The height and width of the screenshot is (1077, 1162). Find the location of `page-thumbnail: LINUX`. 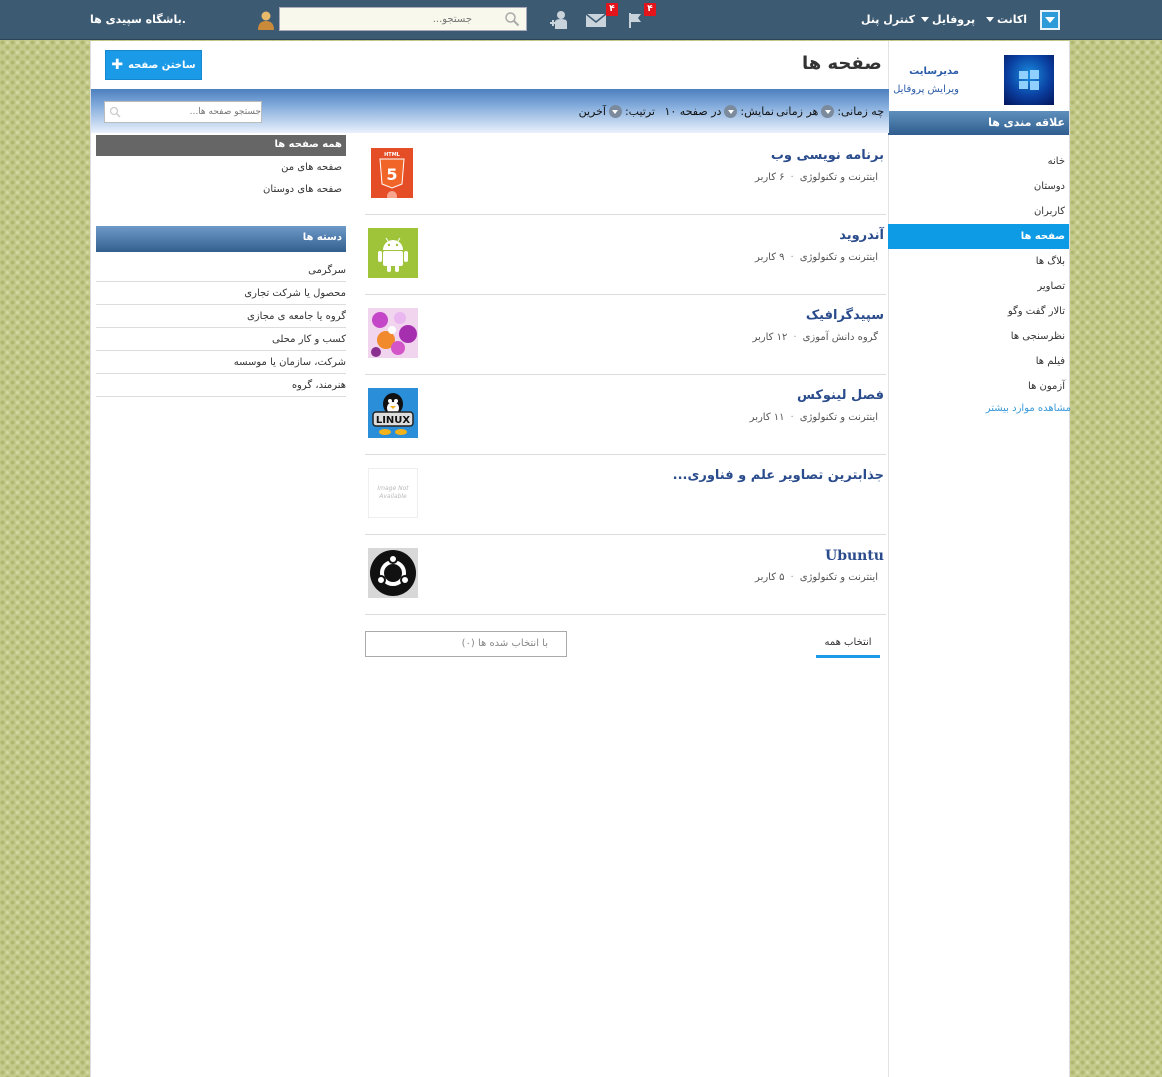

page-thumbnail: LINUX is located at coordinates (393, 413).